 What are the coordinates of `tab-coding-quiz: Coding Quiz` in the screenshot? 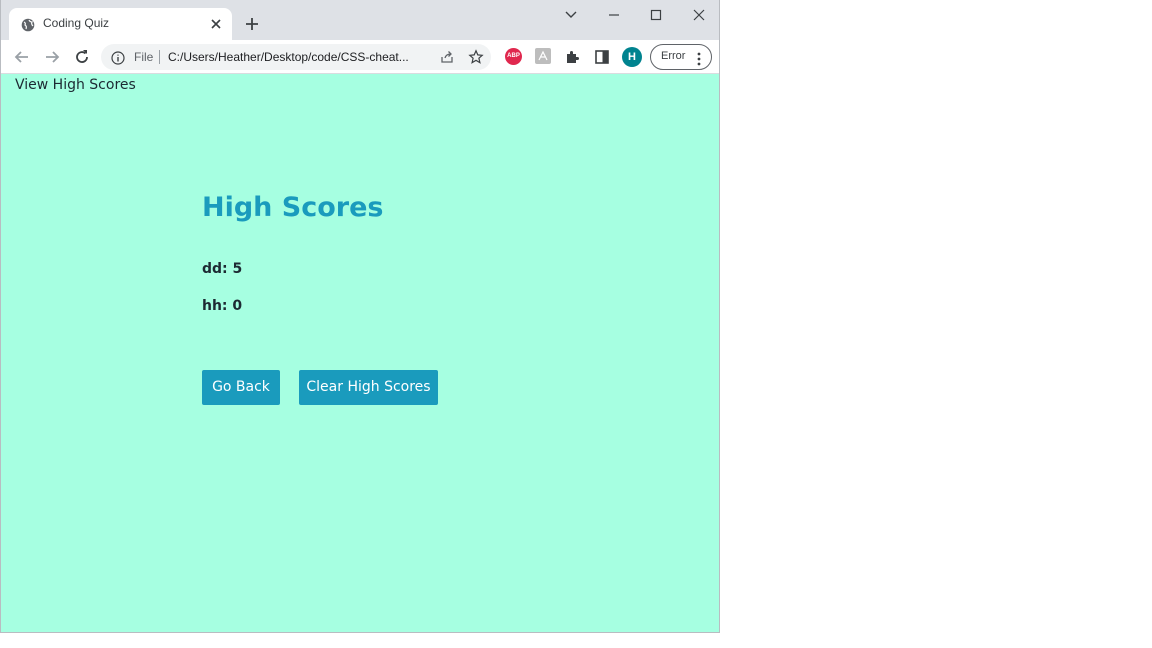 It's located at (120, 24).